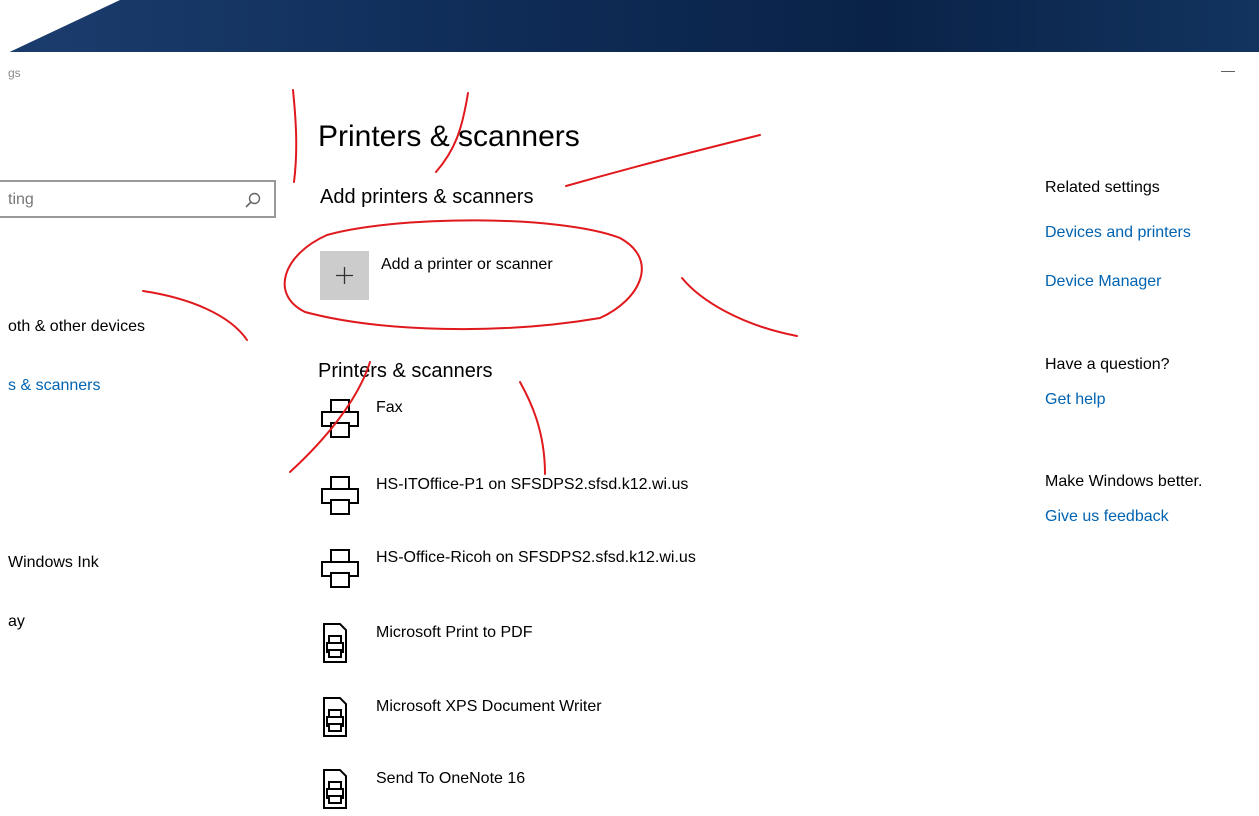  I want to click on sidebar-item-pen-windows-ink: Windows Ink, so click(53, 563).